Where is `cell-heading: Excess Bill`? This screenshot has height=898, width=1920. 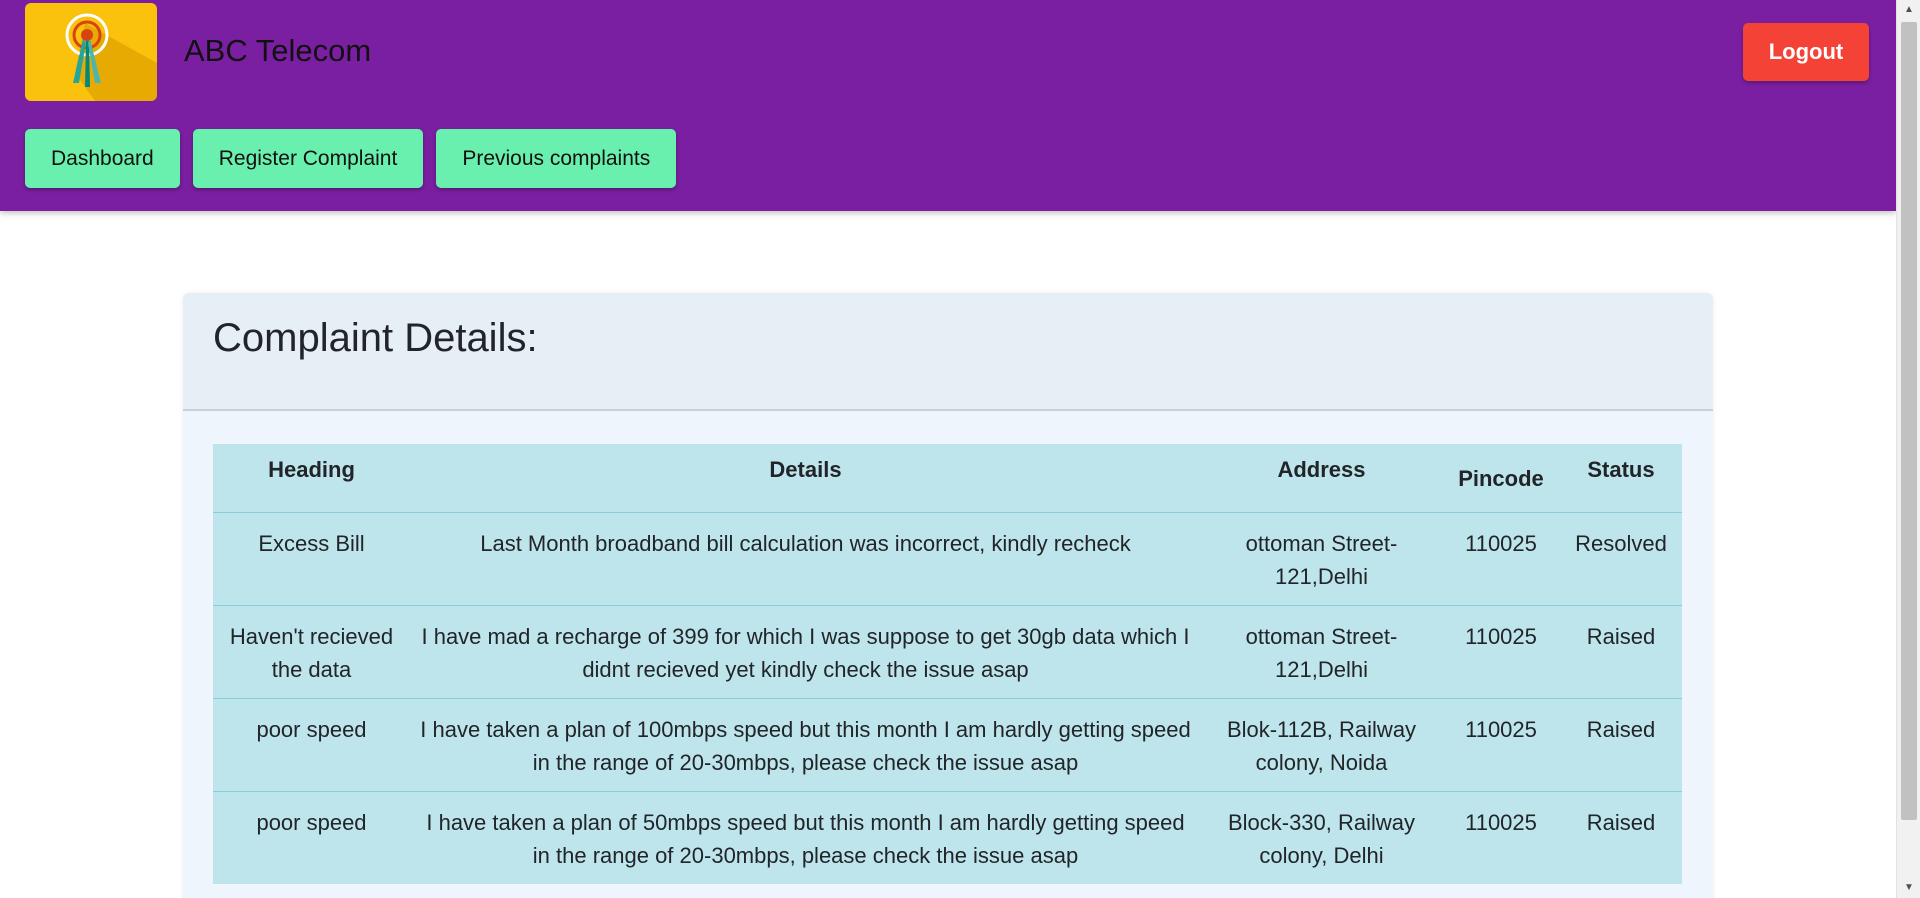
cell-heading: Excess Bill is located at coordinates (311, 558).